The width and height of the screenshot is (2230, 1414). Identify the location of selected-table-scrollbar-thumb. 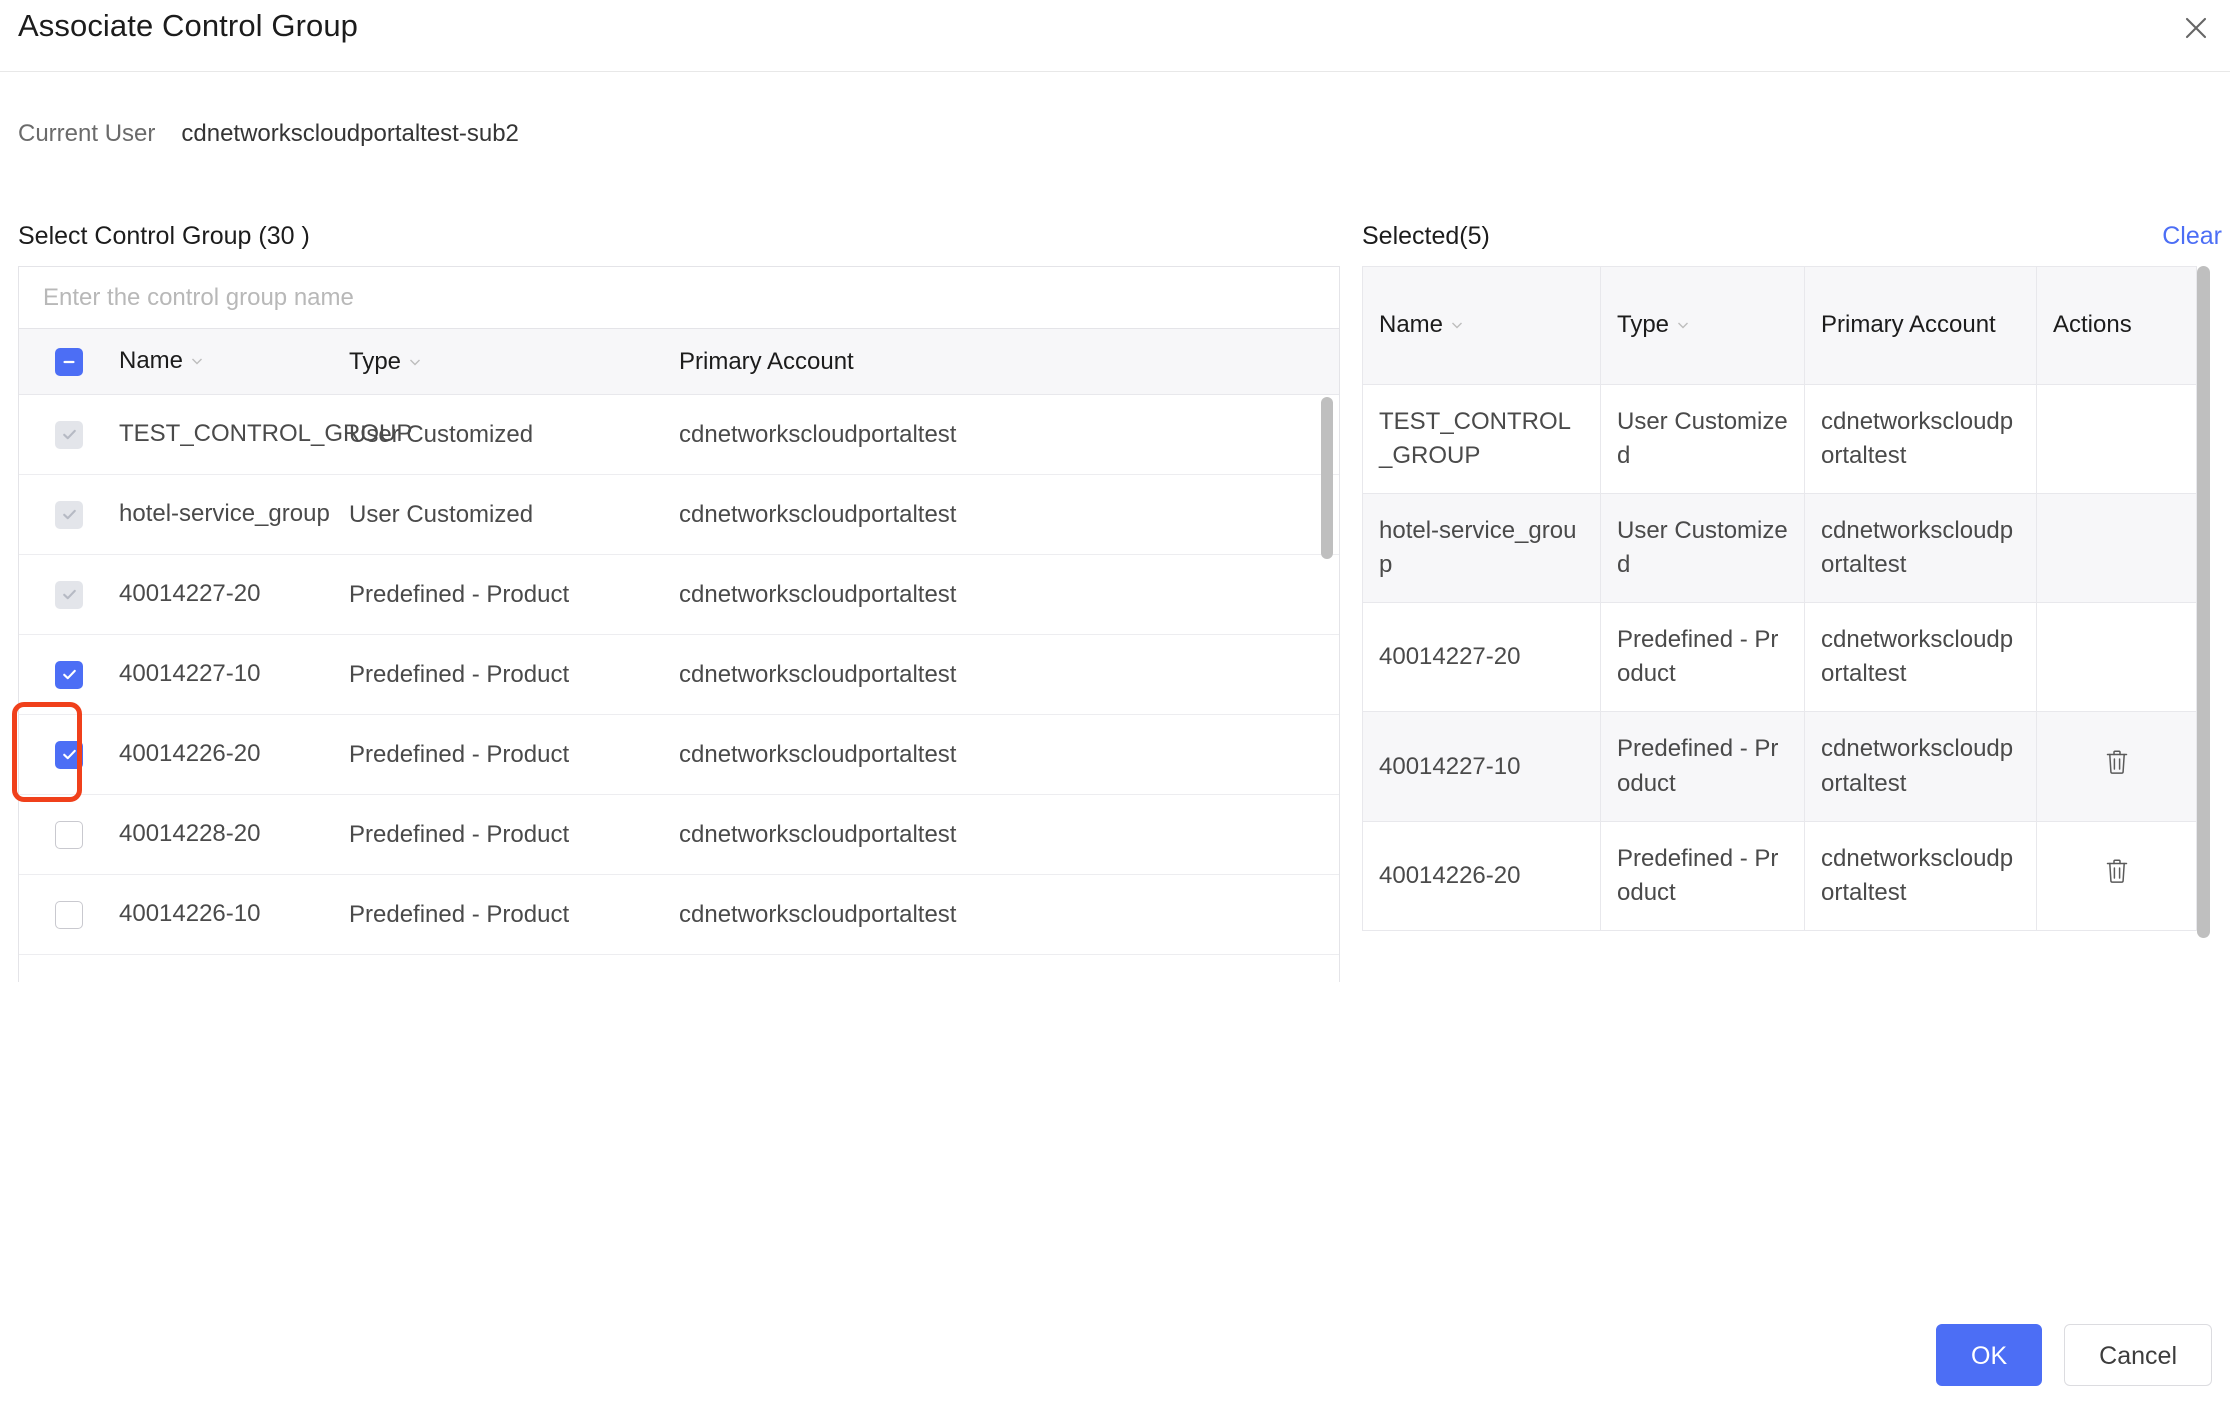
(2203, 602).